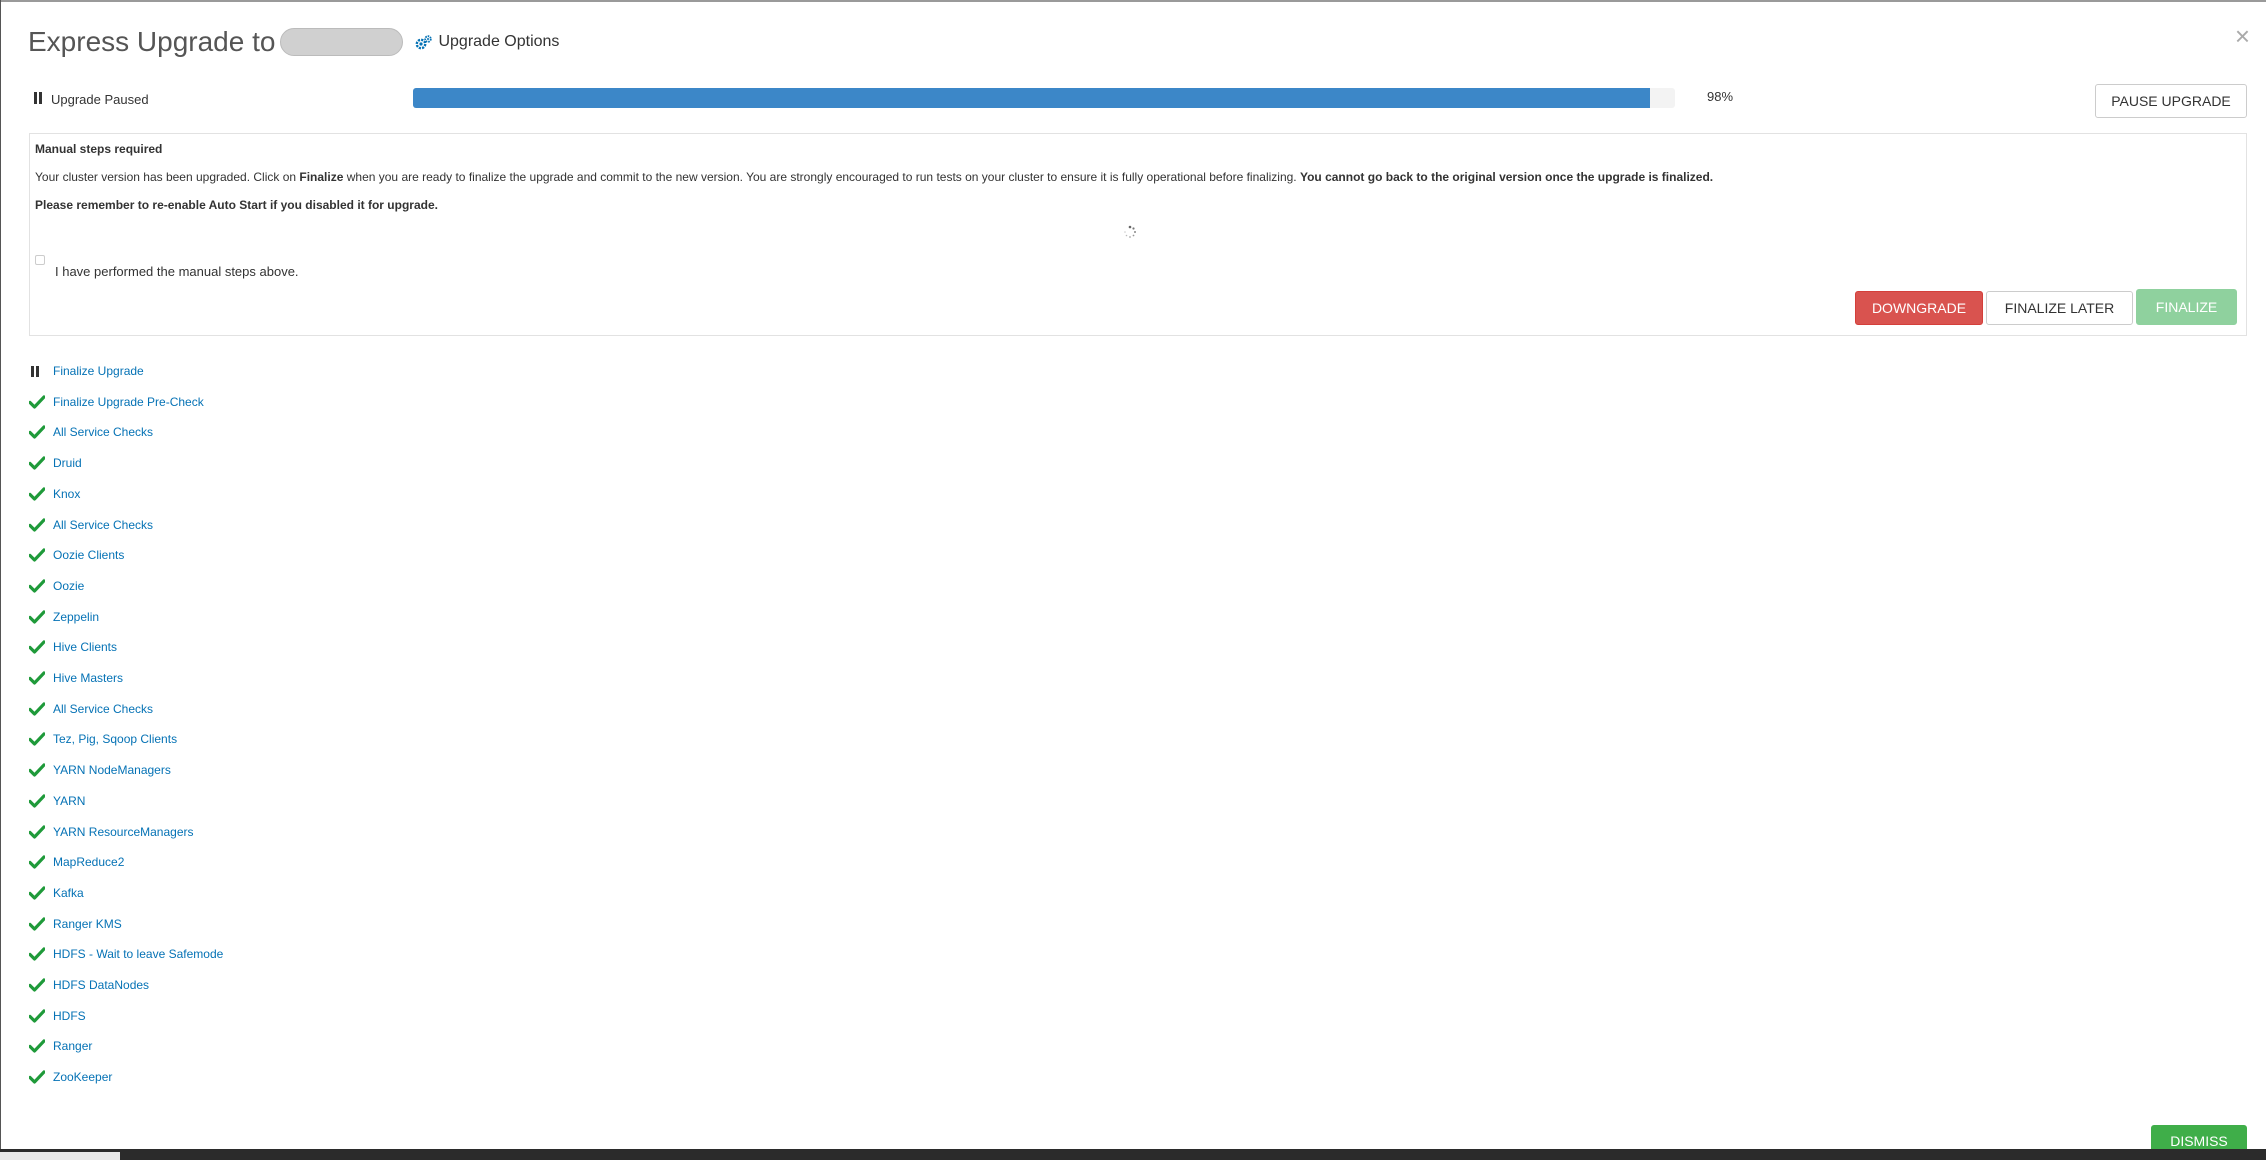 The width and height of the screenshot is (2266, 1160). I want to click on upgrade-status-row: Upgrade Paused 98% PAUSE UPGRADE, so click(1138, 105).